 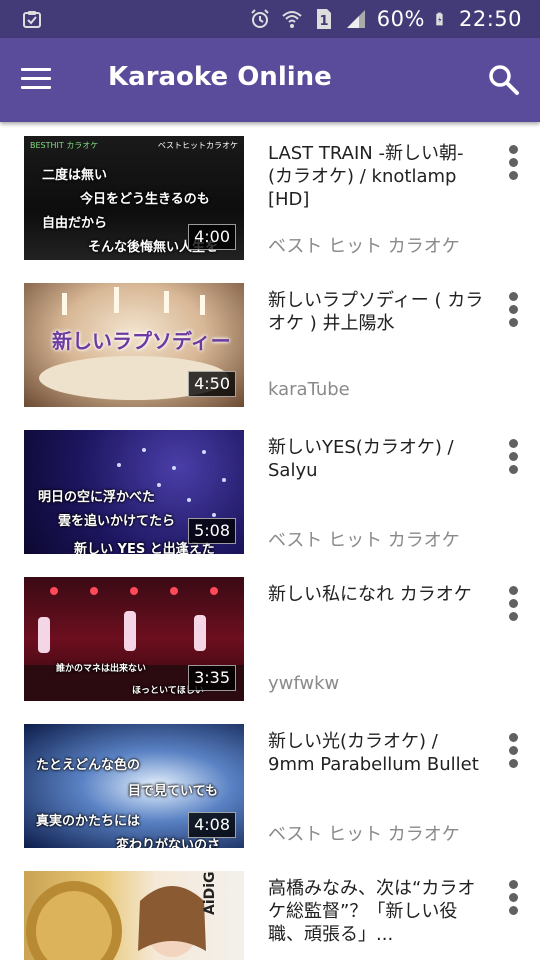 I want to click on video-thumbnail: 誰かのマネは出来ない ほっといてほしい 3:35, so click(x=134, y=639).